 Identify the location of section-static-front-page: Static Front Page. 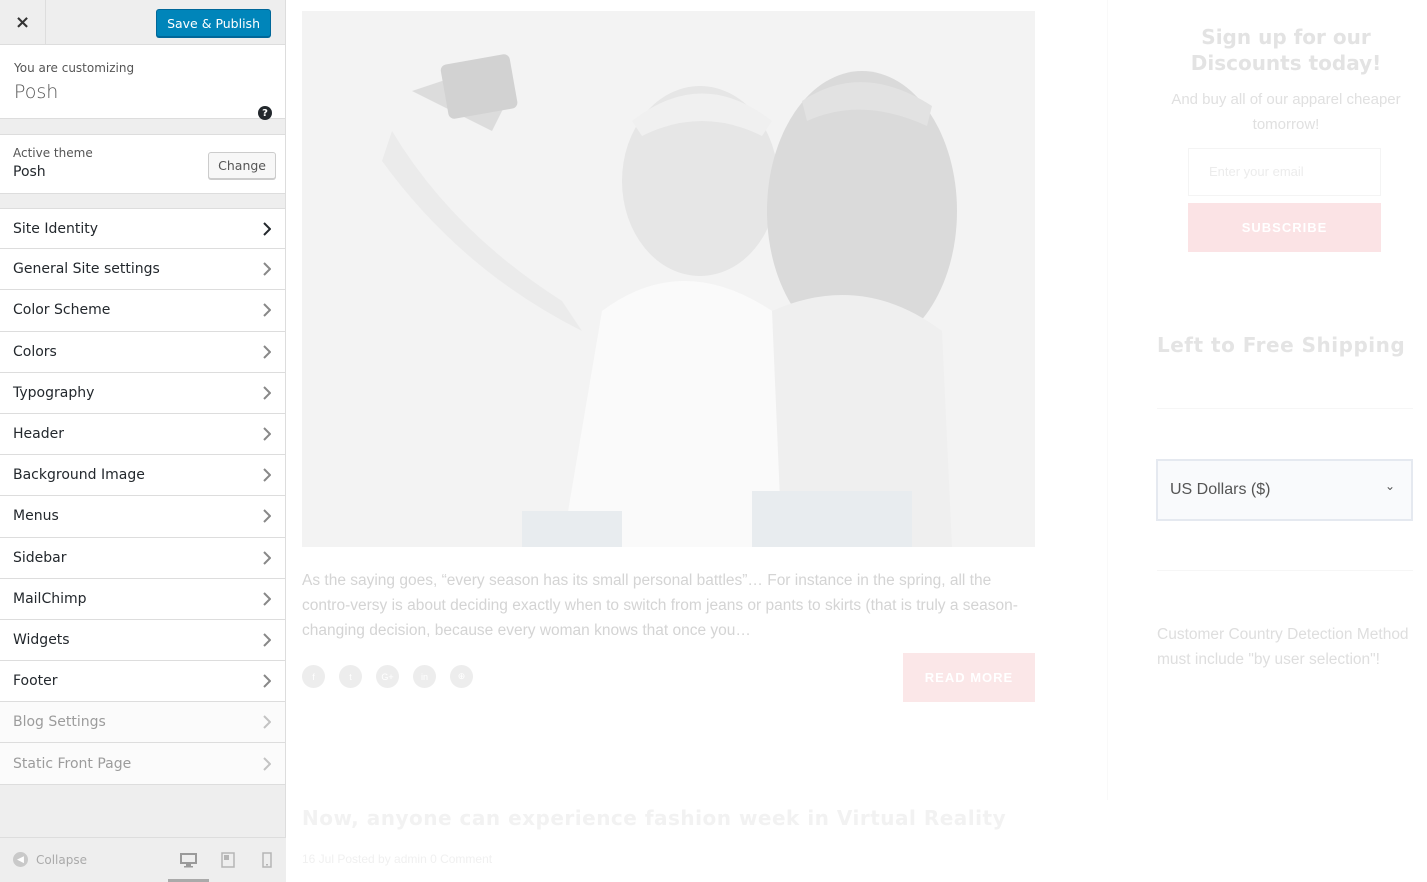
(142, 764).